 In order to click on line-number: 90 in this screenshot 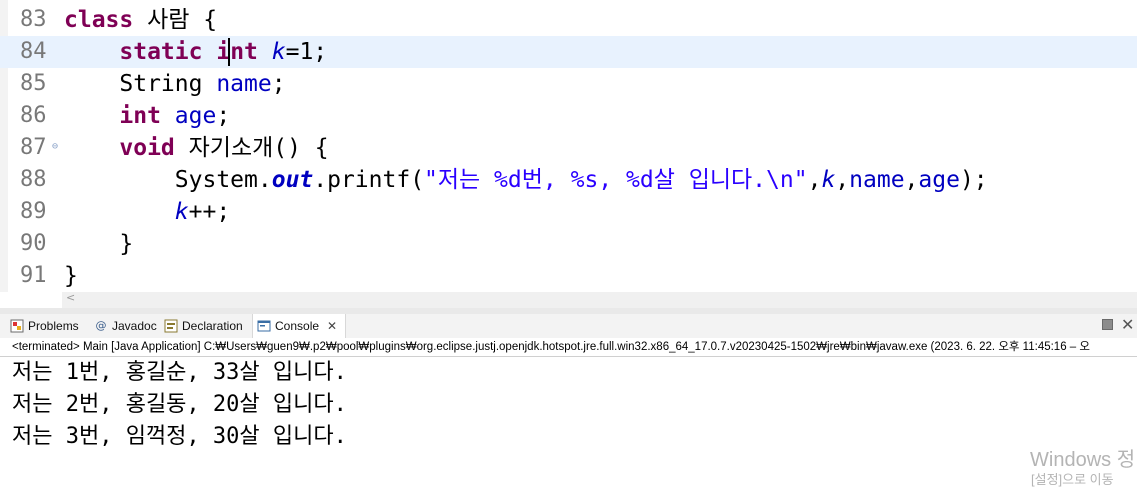, I will do `click(33, 243)`.